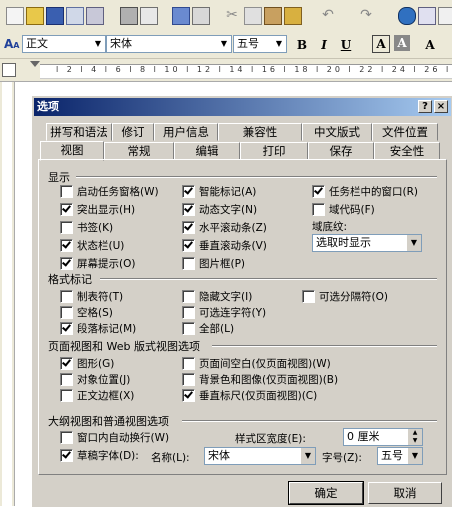 This screenshot has height=507, width=452. I want to click on character-shading-button: A, so click(402, 43).